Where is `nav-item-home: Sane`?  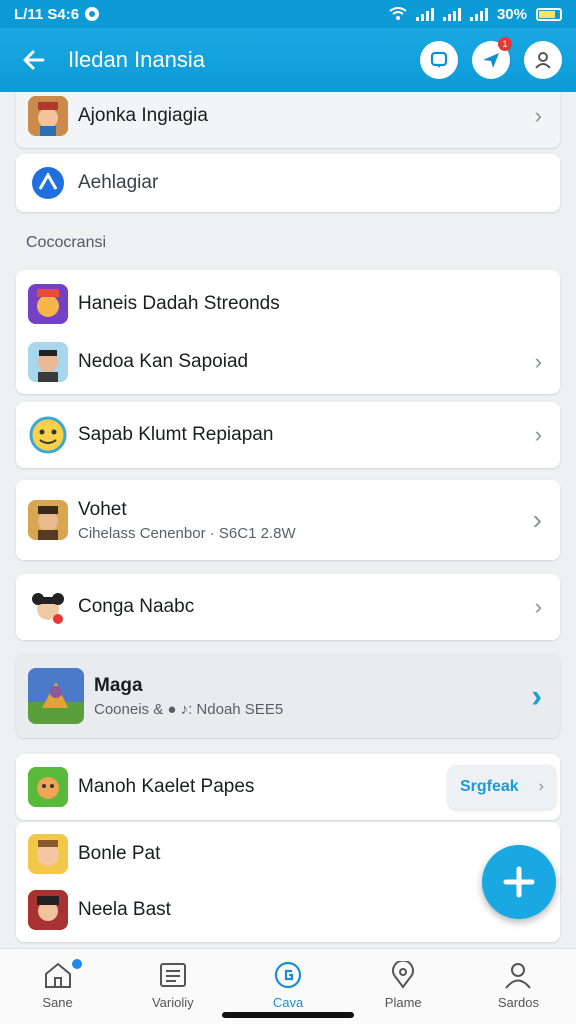
nav-item-home: Sane is located at coordinates (57, 986).